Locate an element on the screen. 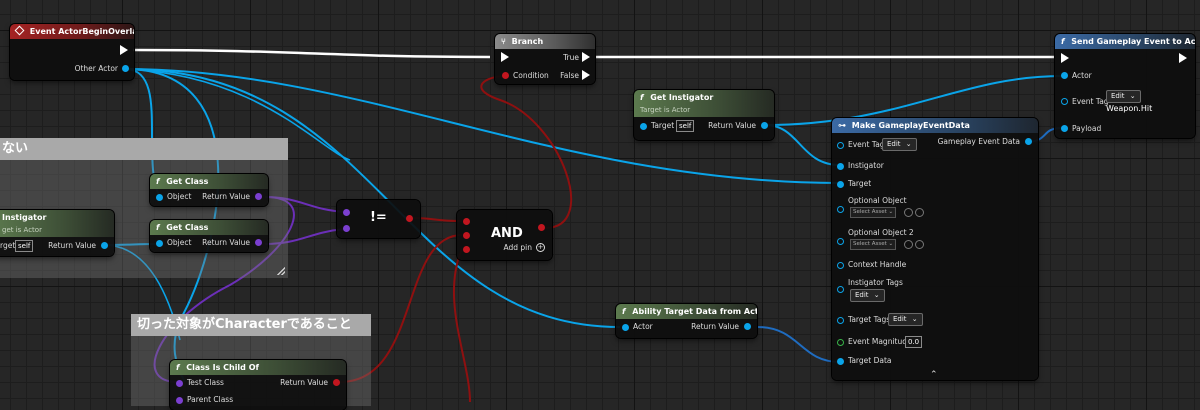 The width and height of the screenshot is (1200, 410). event-magnitude-field: 0.0 is located at coordinates (914, 342).